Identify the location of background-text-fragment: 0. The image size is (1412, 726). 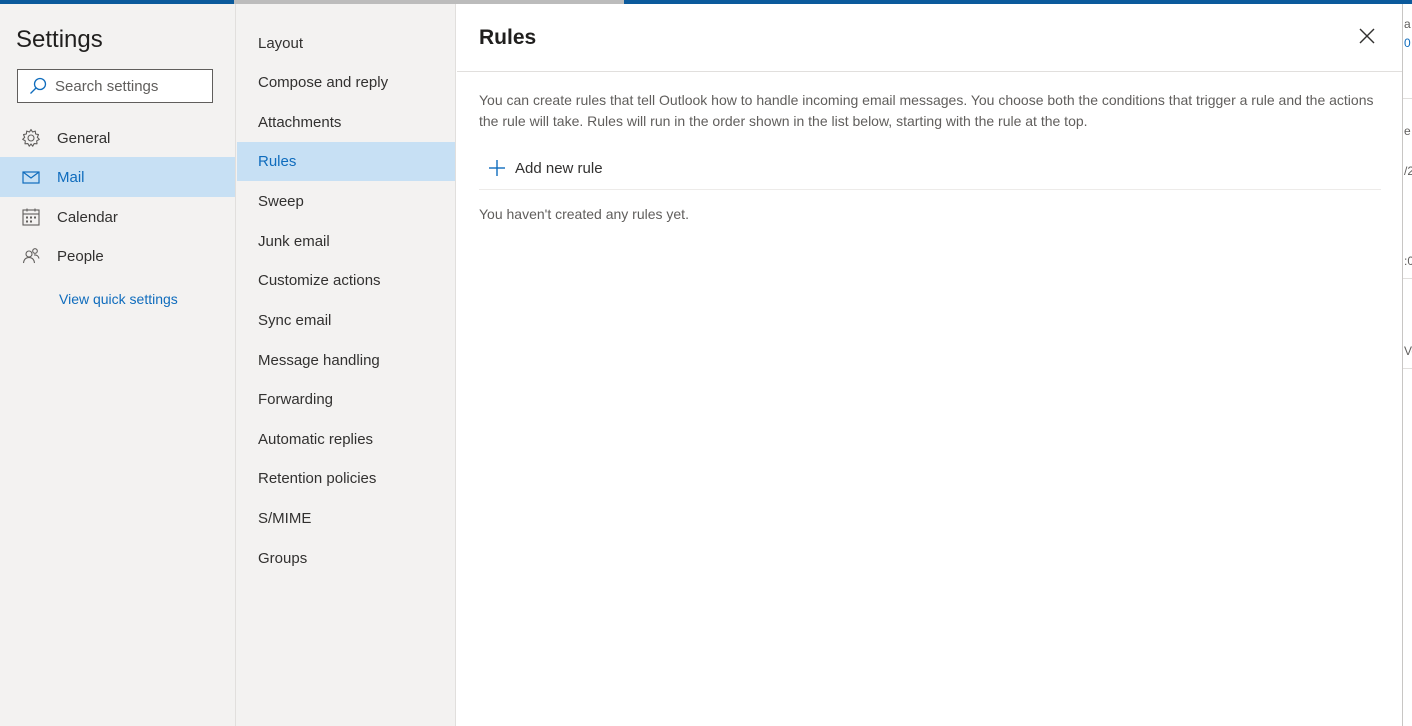
(1407, 43).